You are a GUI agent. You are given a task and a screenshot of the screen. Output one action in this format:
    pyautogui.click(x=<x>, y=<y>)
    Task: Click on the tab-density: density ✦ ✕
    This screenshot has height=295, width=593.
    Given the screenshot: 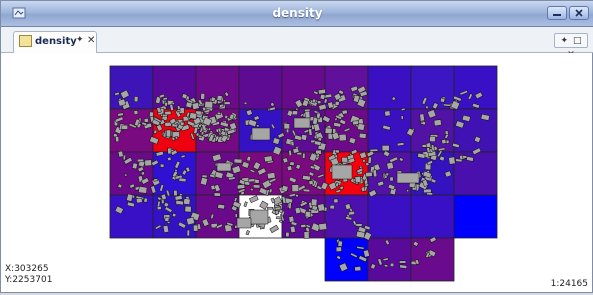 What is the action you would take?
    pyautogui.click(x=55, y=42)
    